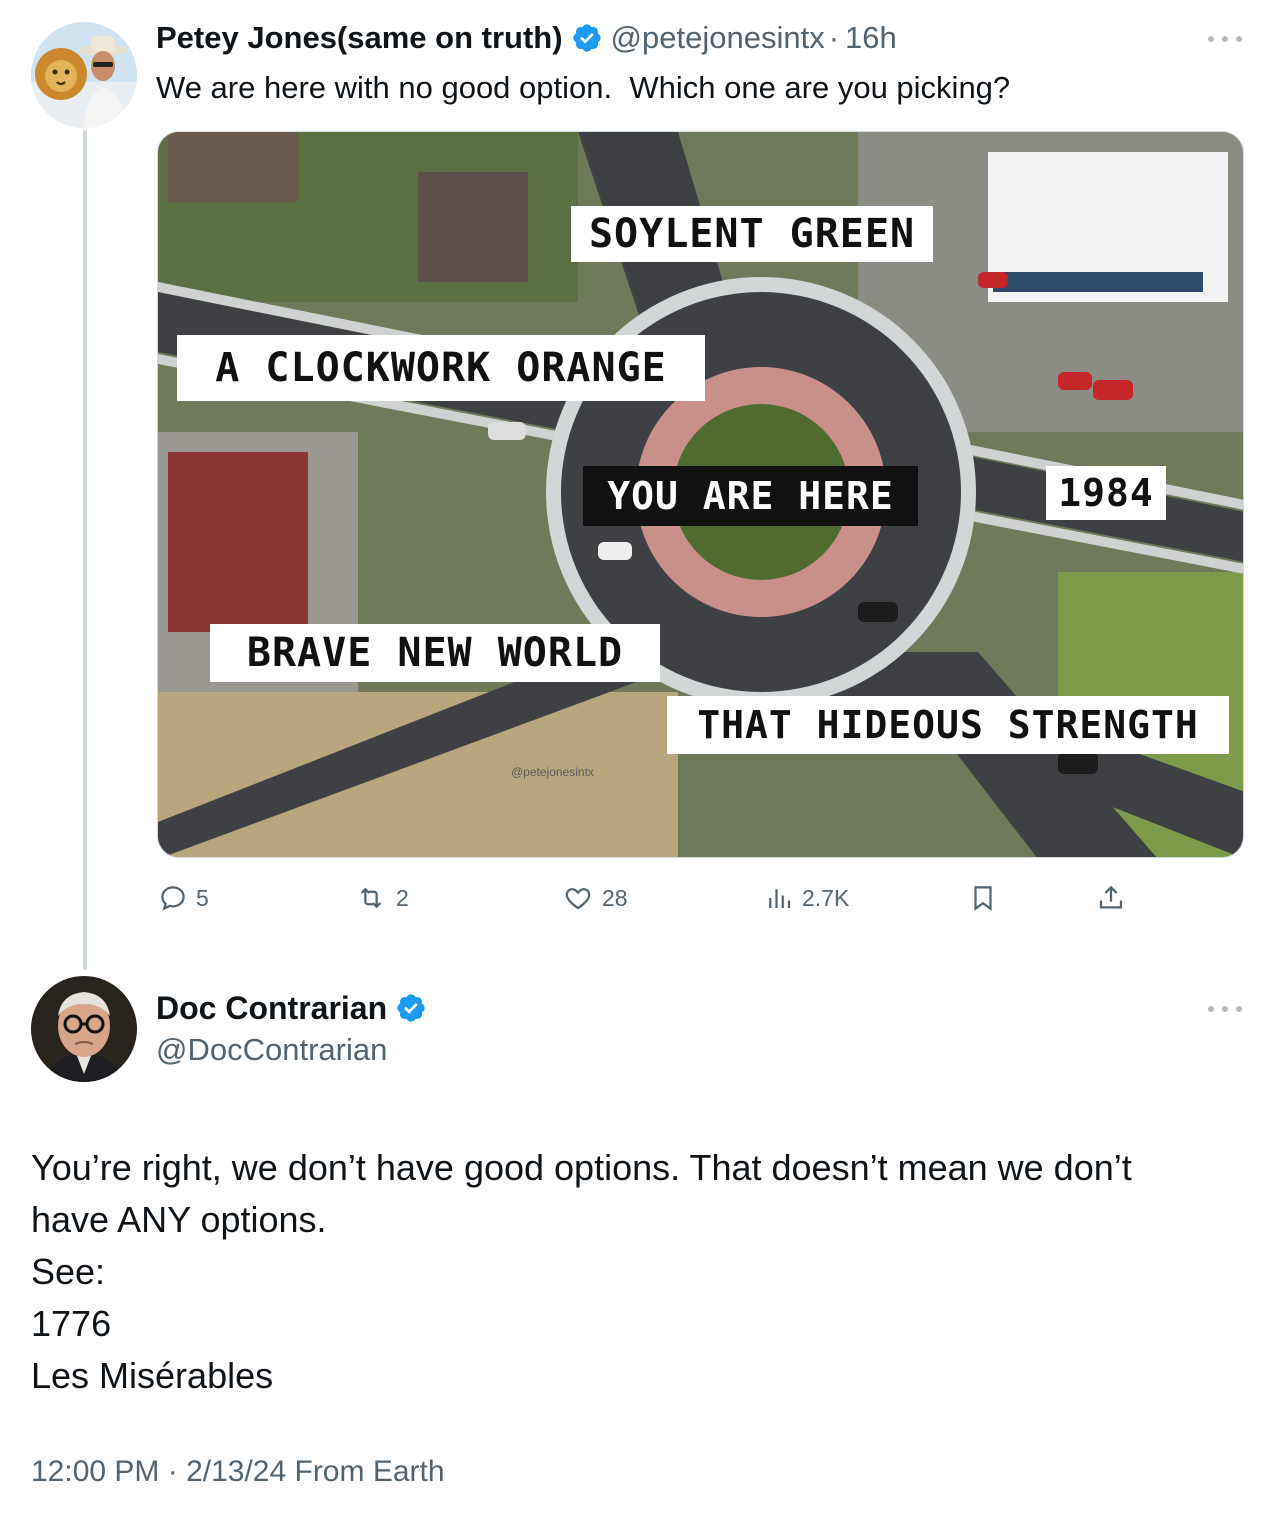 Image resolution: width=1279 pixels, height=1514 pixels. Describe the element at coordinates (238, 1472) in the screenshot. I see `tweet2-timestamp-meta: 12:00 PM · 2/13/24 From Earth` at that location.